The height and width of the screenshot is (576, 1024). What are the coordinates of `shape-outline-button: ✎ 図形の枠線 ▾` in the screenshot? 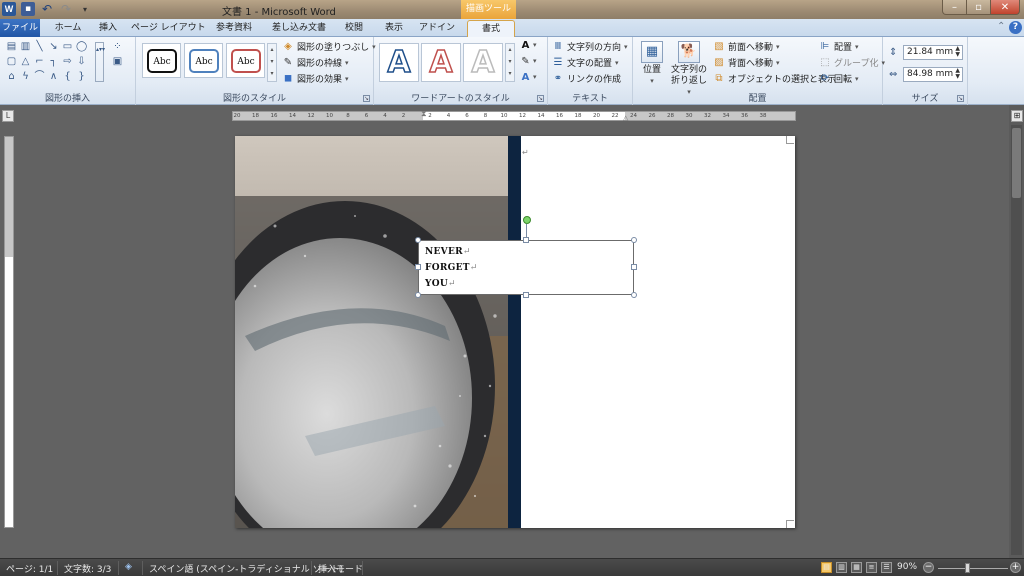 It's located at (315, 63).